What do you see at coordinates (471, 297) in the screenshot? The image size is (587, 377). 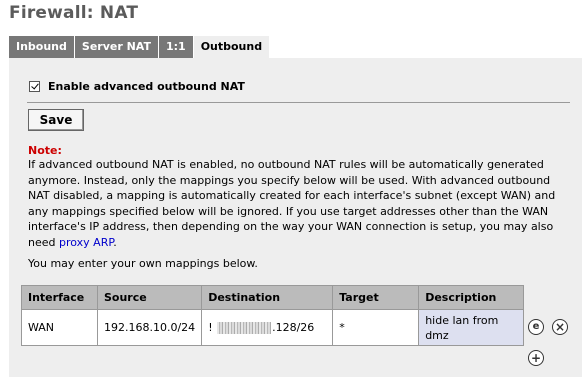 I see `column-header-description: Description` at bounding box center [471, 297].